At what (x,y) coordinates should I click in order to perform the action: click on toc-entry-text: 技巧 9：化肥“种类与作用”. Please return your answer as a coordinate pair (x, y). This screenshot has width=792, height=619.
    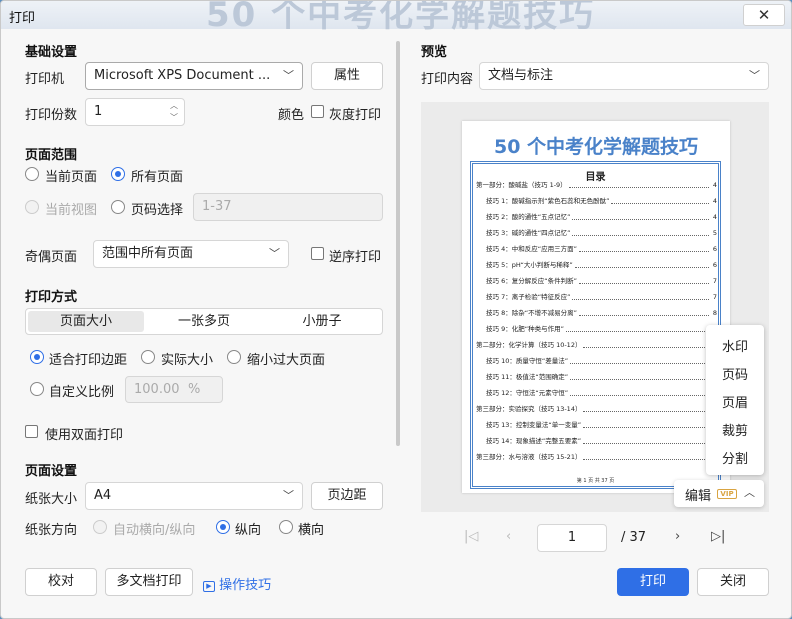
    Looking at the image, I should click on (525, 329).